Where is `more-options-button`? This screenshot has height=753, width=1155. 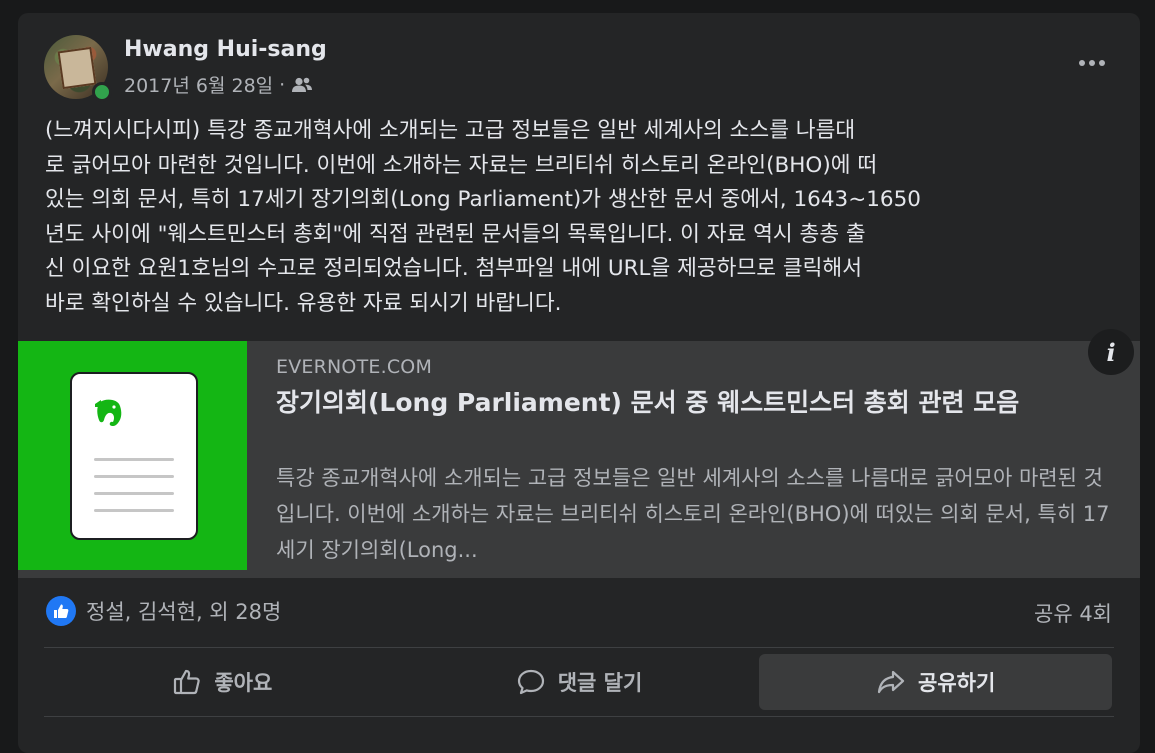 more-options-button is located at coordinates (1092, 63).